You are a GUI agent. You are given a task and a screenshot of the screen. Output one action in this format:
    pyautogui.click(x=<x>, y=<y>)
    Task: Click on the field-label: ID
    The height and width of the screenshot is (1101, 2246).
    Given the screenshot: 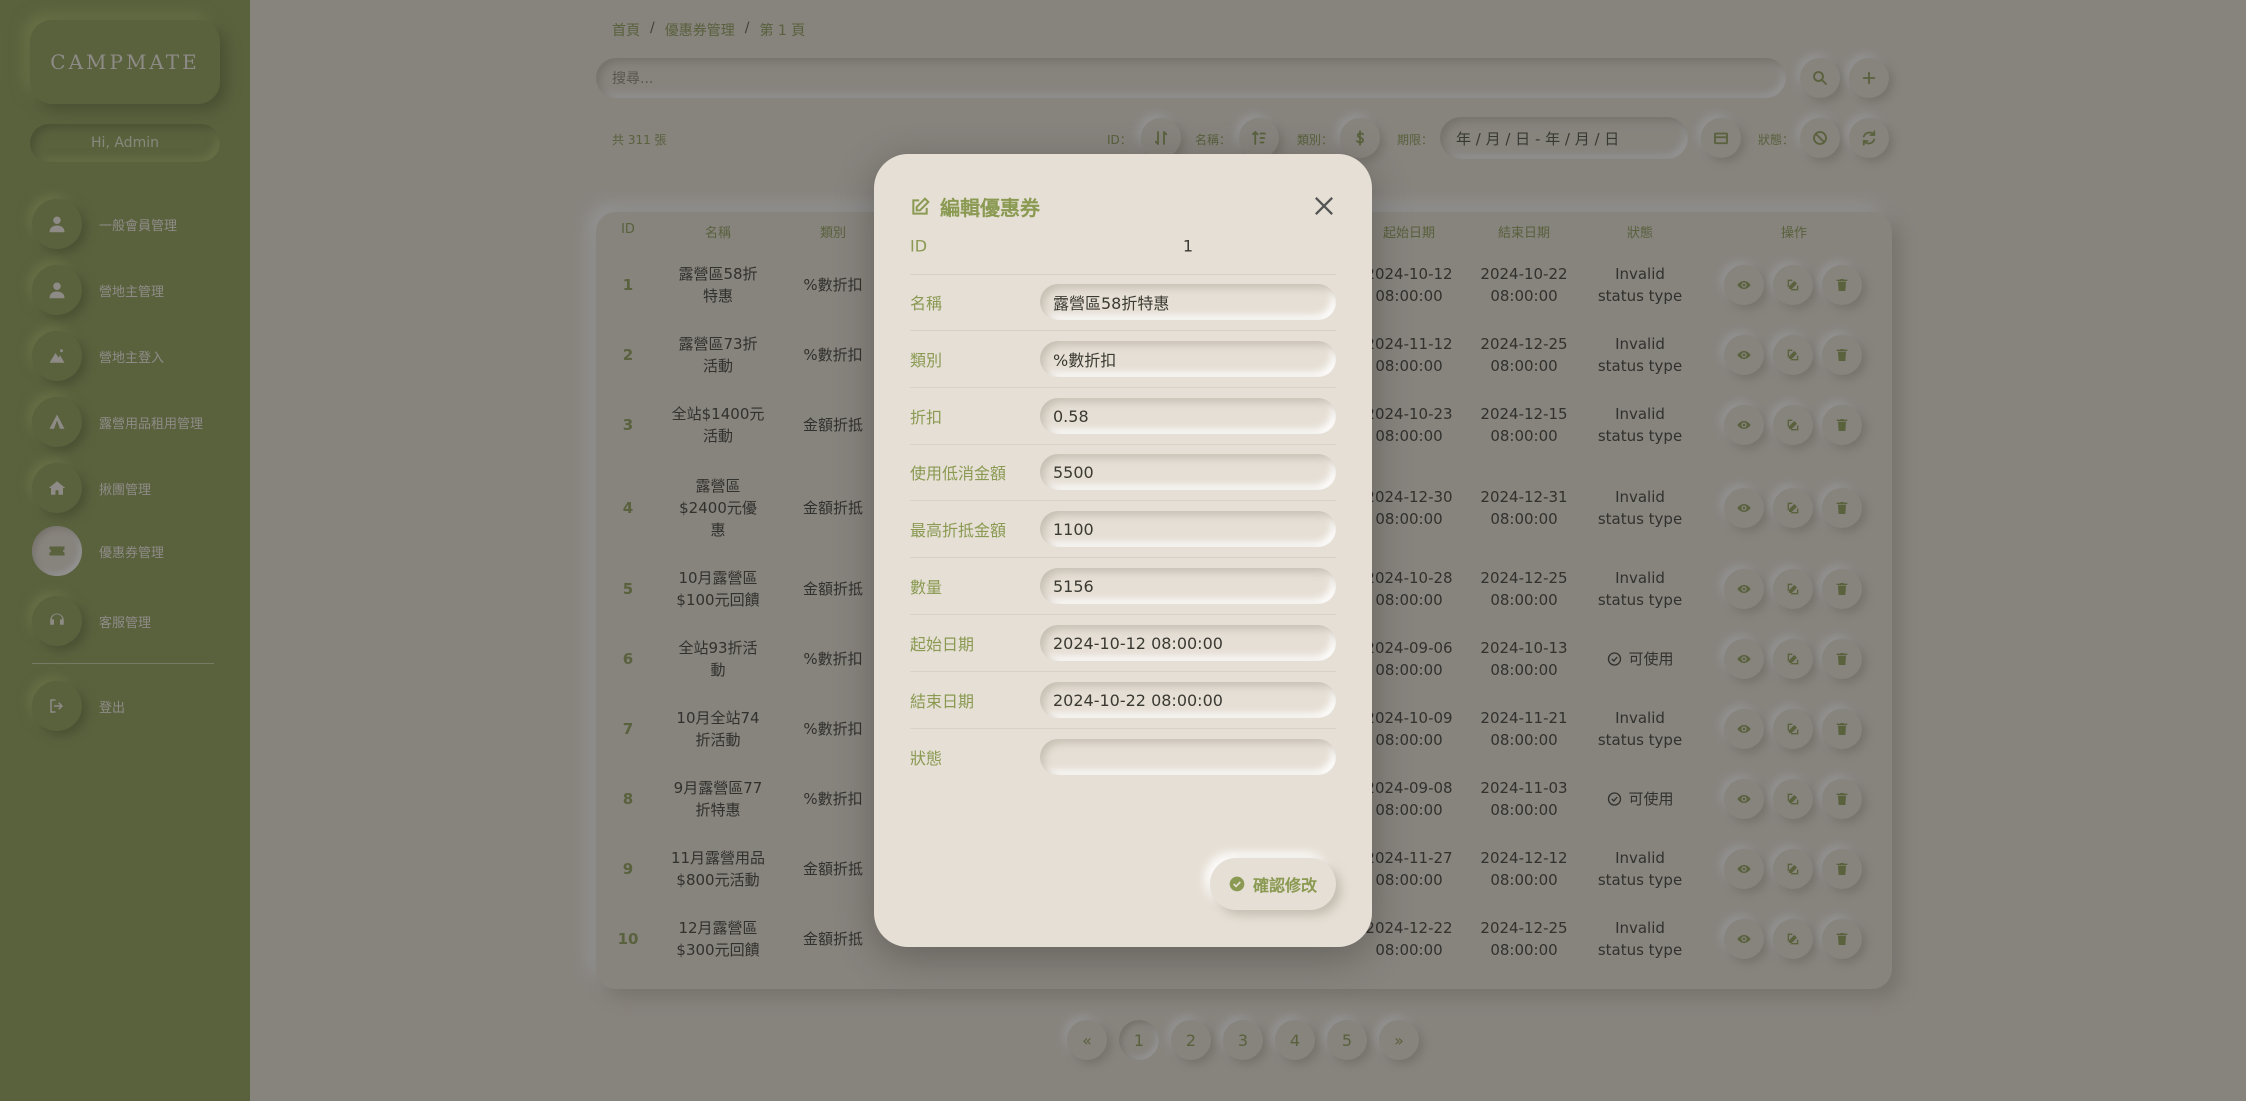 What is the action you would take?
    pyautogui.click(x=919, y=246)
    